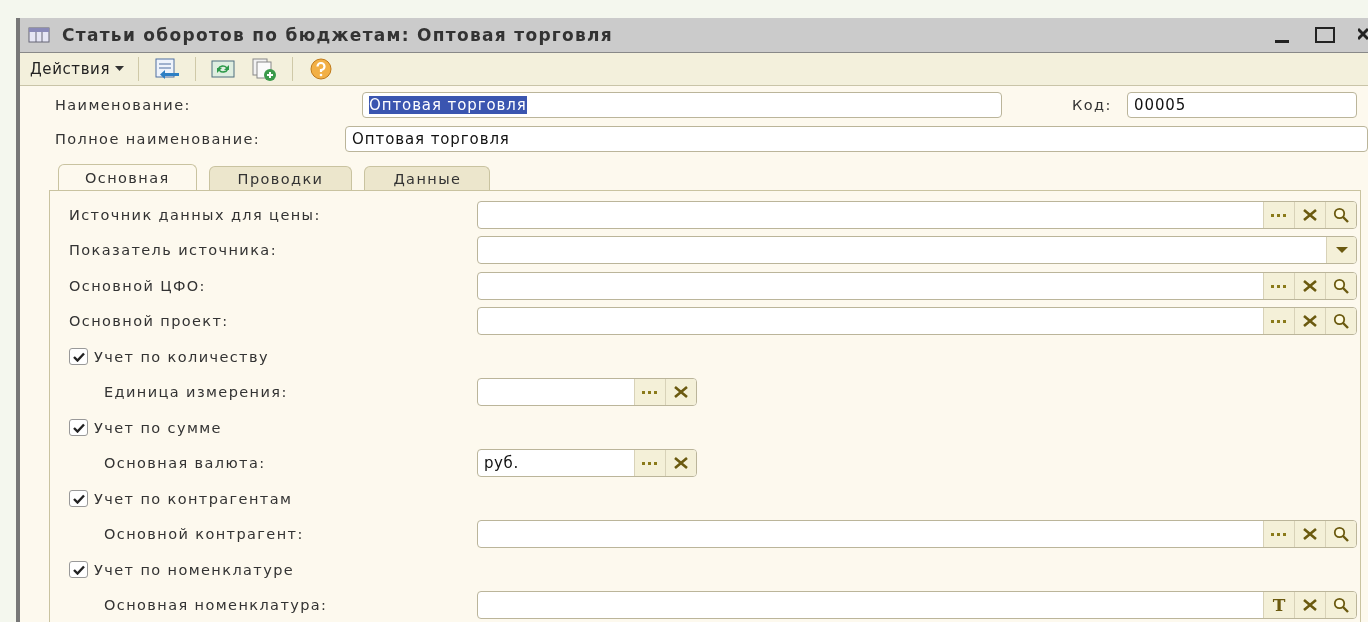  I want to click on tab: Данные, so click(427, 178).